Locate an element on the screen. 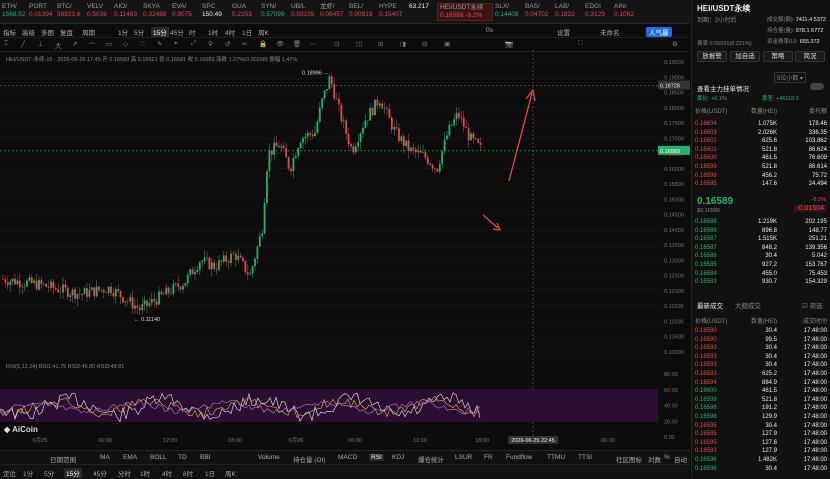  bid-row: 0.16586 30.4 5.042 is located at coordinates (761, 257).